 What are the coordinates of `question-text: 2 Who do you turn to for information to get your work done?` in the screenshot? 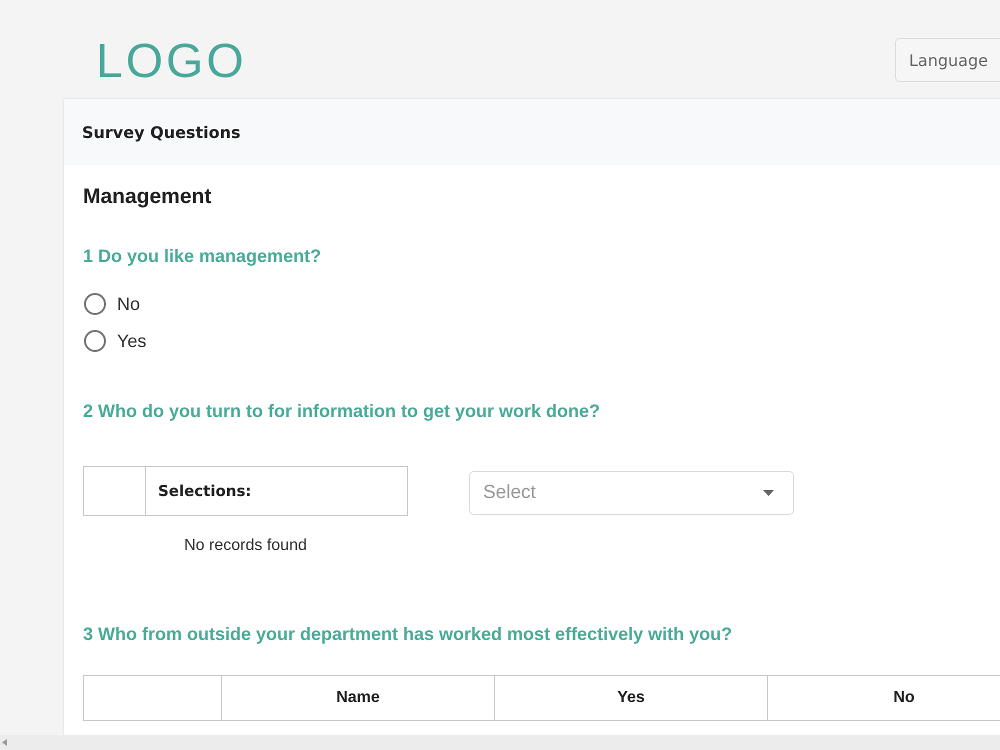 It's located at (342, 411).